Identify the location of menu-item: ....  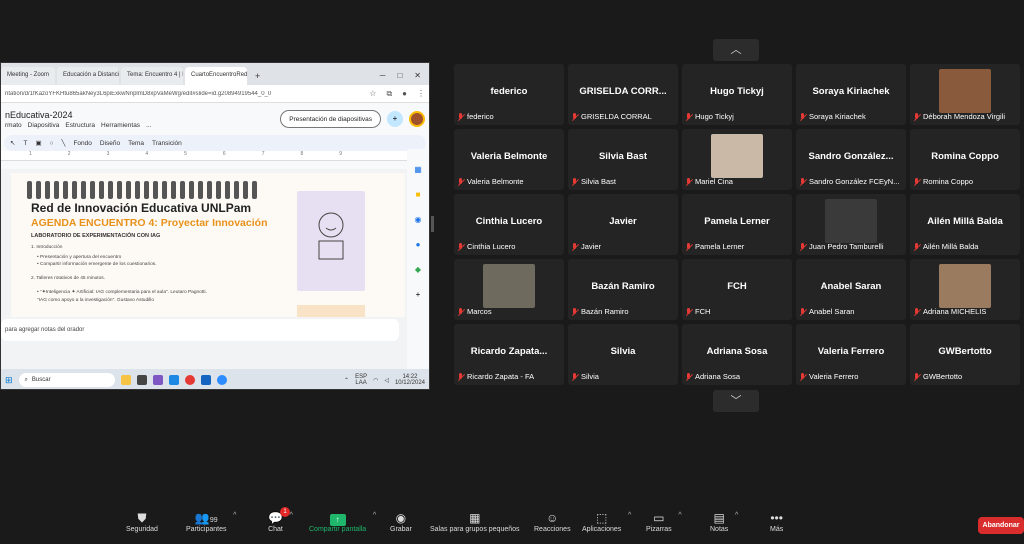
(148, 125).